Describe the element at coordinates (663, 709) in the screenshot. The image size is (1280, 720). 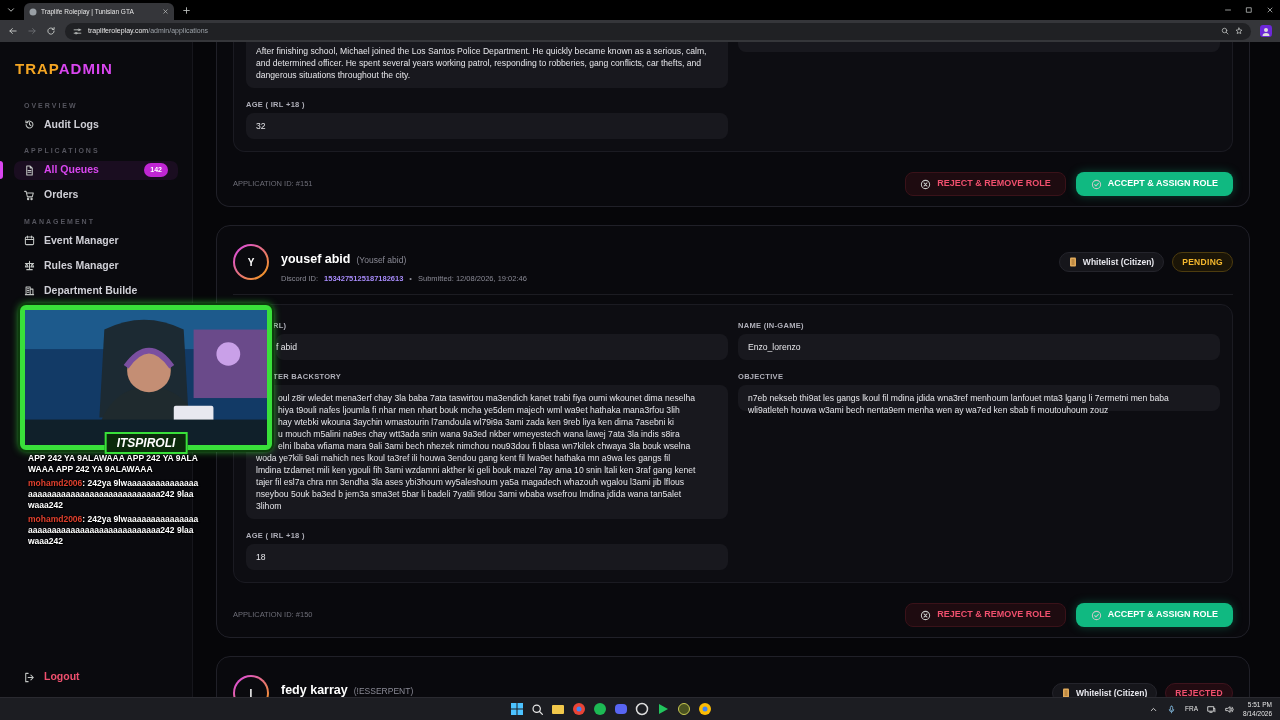
I see `play-icon` at that location.